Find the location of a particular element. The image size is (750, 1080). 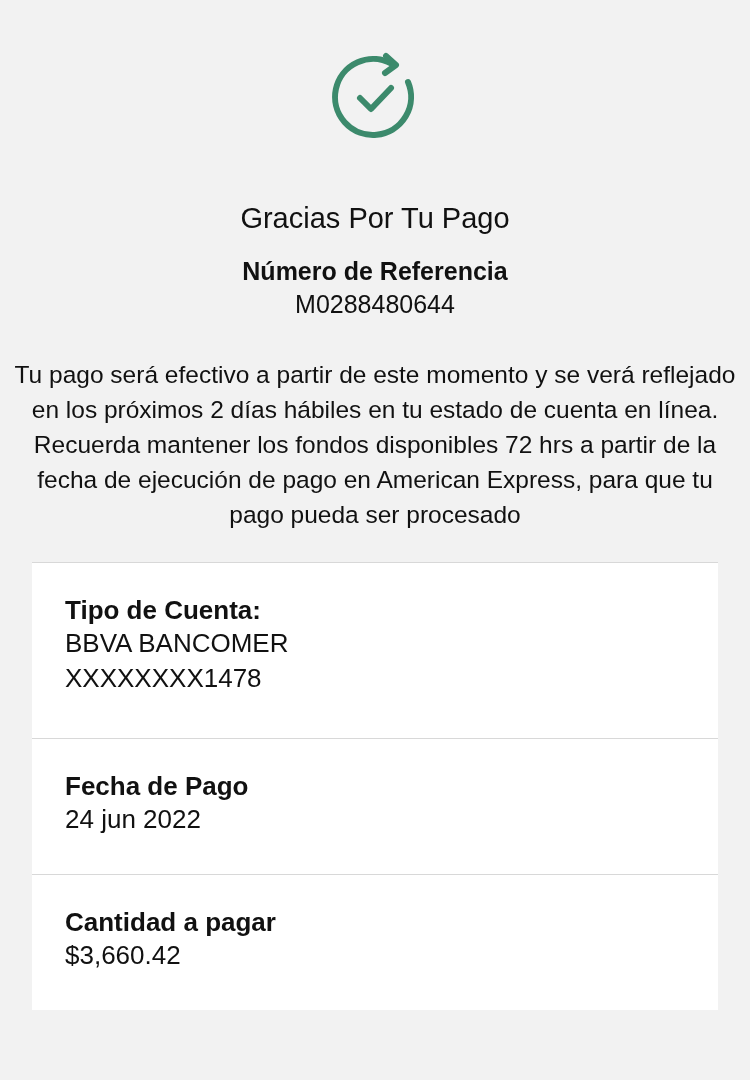

detail-label: Fecha de Pago is located at coordinates (157, 786).